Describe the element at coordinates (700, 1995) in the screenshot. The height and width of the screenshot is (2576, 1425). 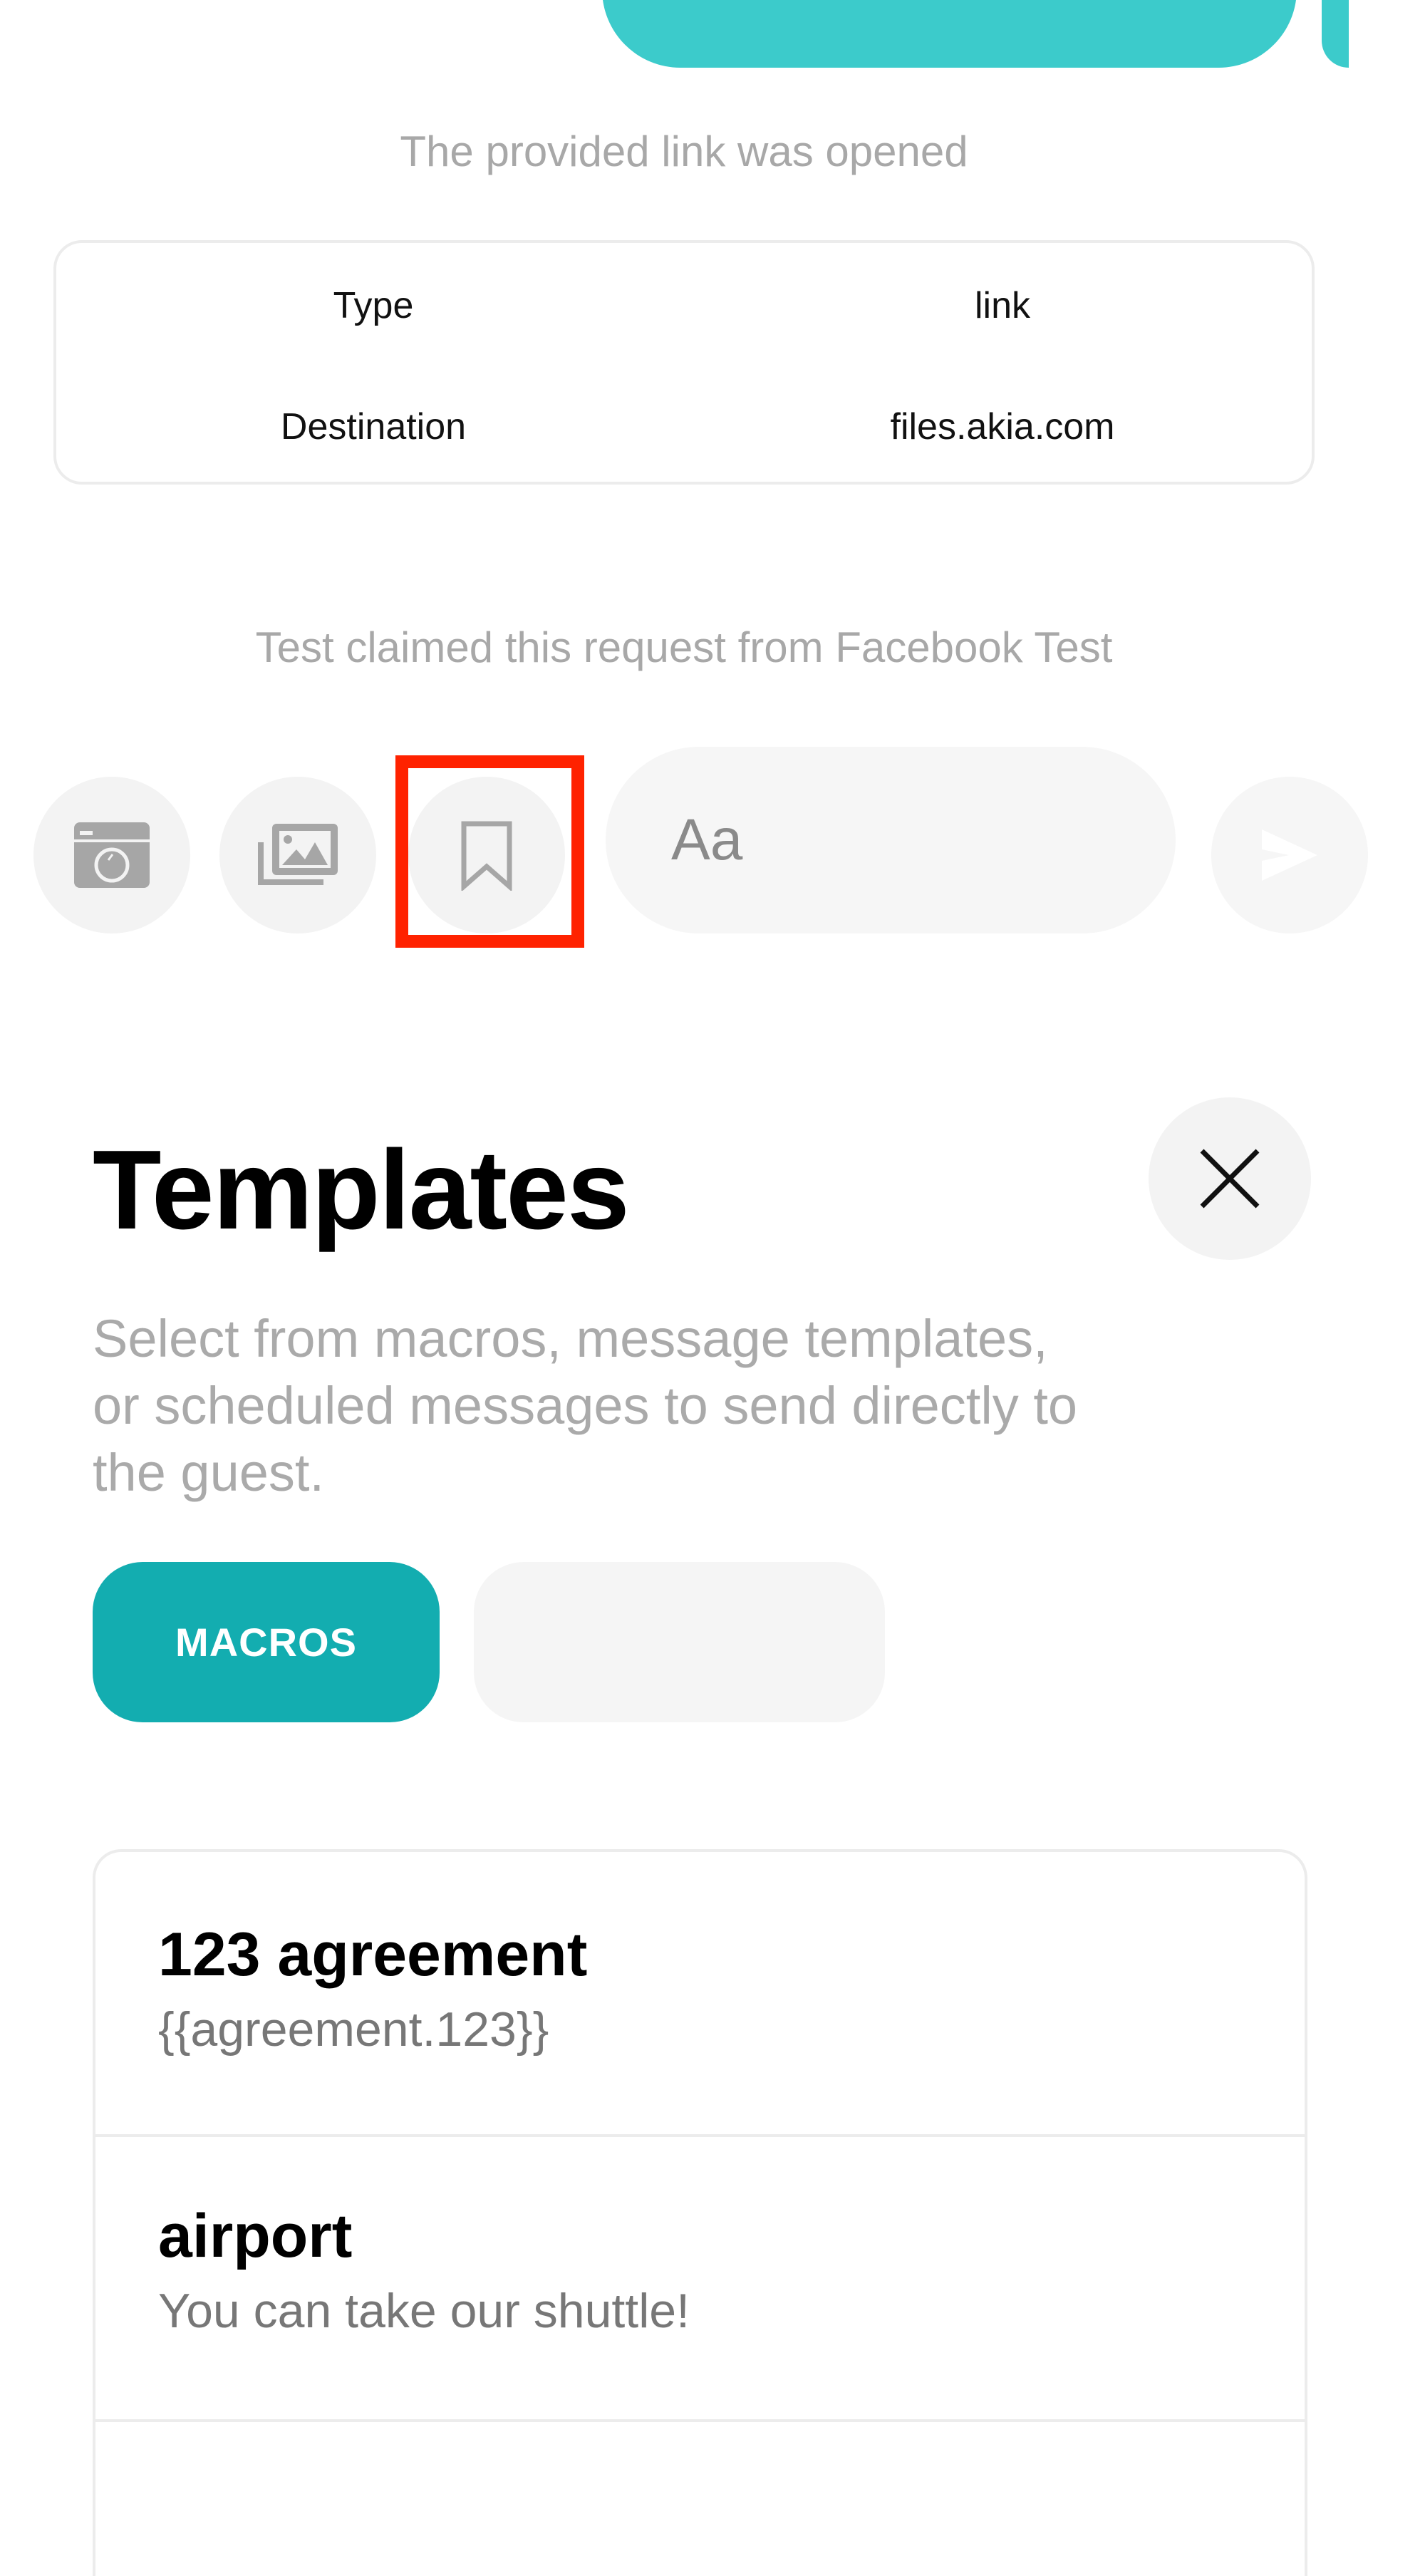
I see `list-item: 123 agreement {{agreement.123}}` at that location.